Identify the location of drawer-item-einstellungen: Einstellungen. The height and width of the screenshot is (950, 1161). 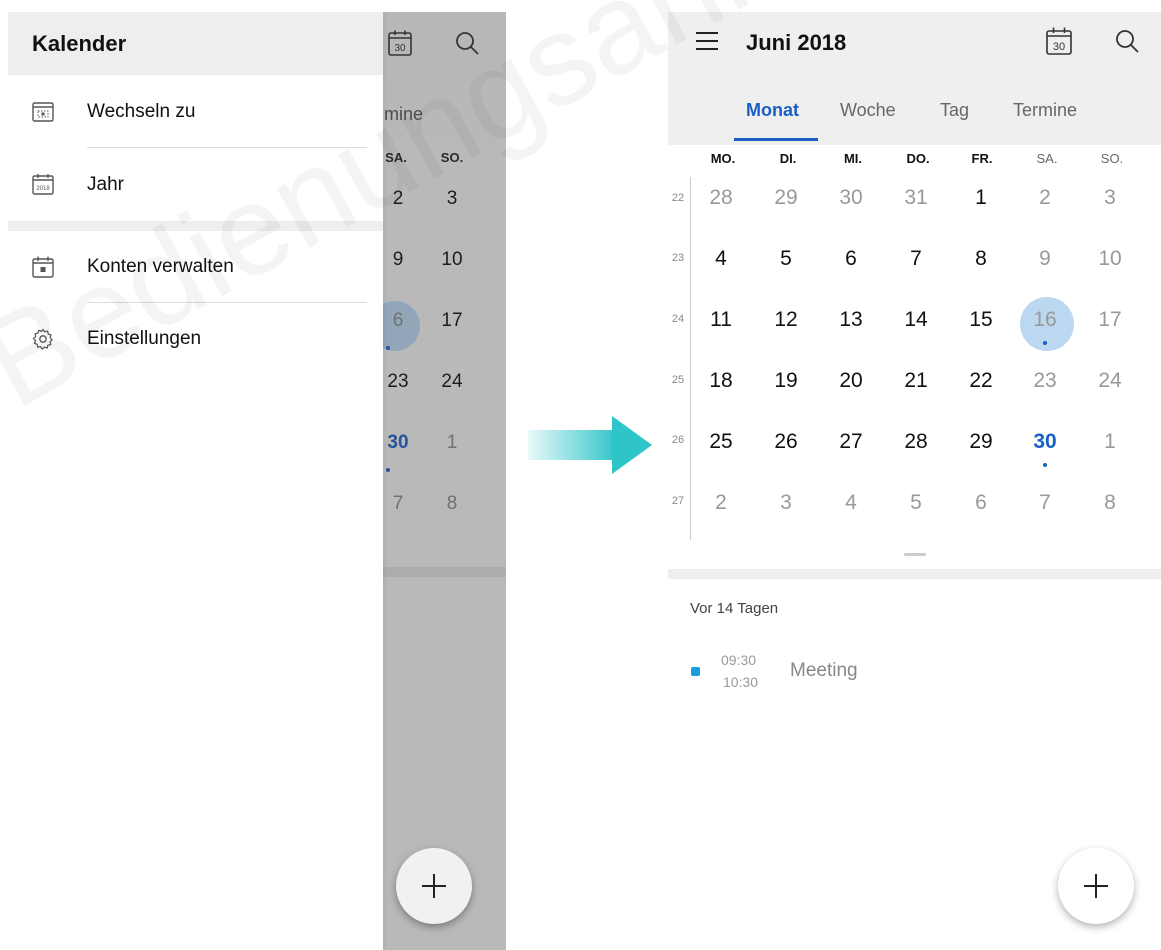
(195, 339).